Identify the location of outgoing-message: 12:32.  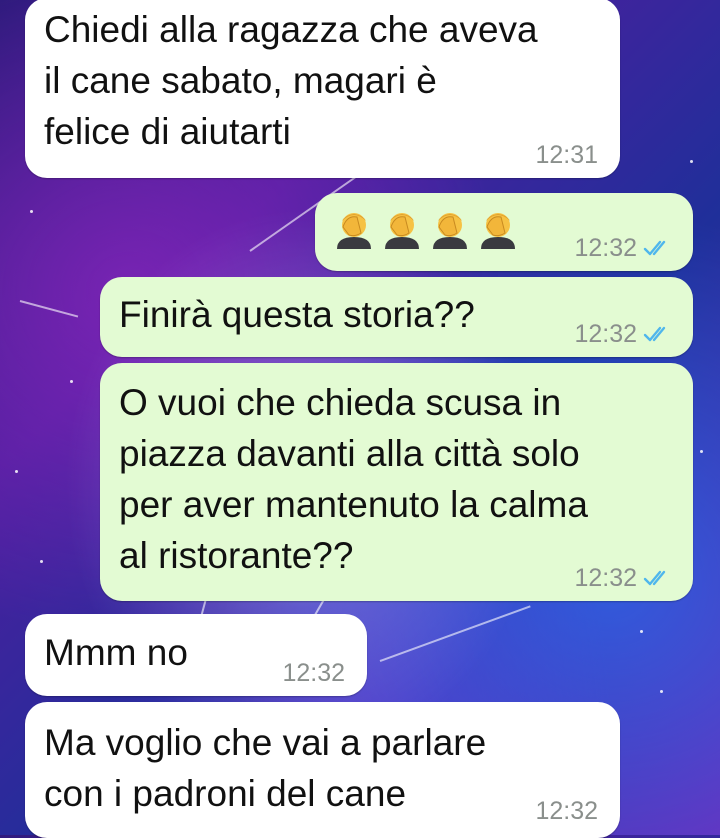
(504, 232).